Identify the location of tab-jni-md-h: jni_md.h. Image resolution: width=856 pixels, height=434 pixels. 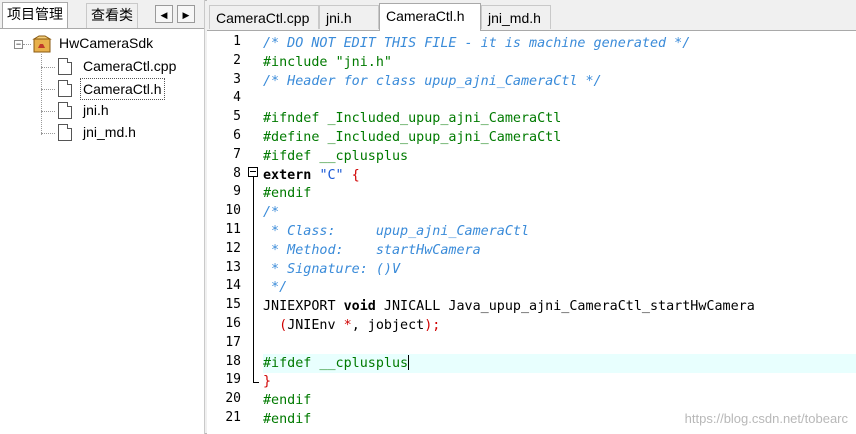
(516, 17).